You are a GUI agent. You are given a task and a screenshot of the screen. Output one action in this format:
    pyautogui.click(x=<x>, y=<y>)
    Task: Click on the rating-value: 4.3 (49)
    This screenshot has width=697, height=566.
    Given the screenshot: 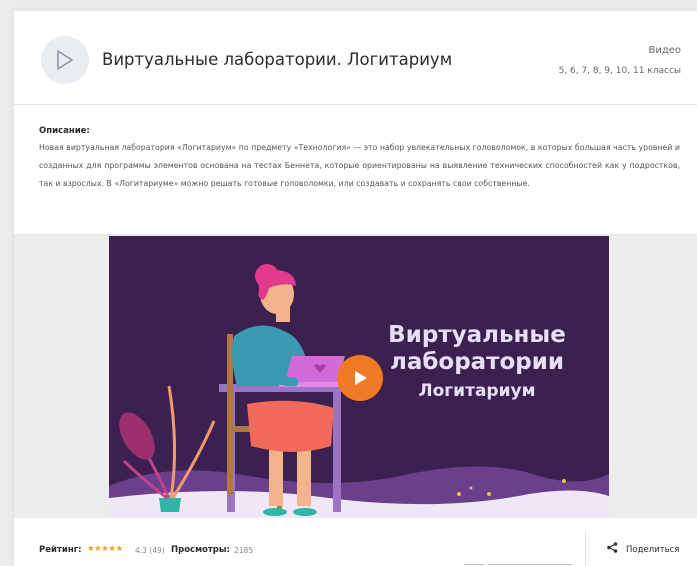 What is the action you would take?
    pyautogui.click(x=150, y=550)
    